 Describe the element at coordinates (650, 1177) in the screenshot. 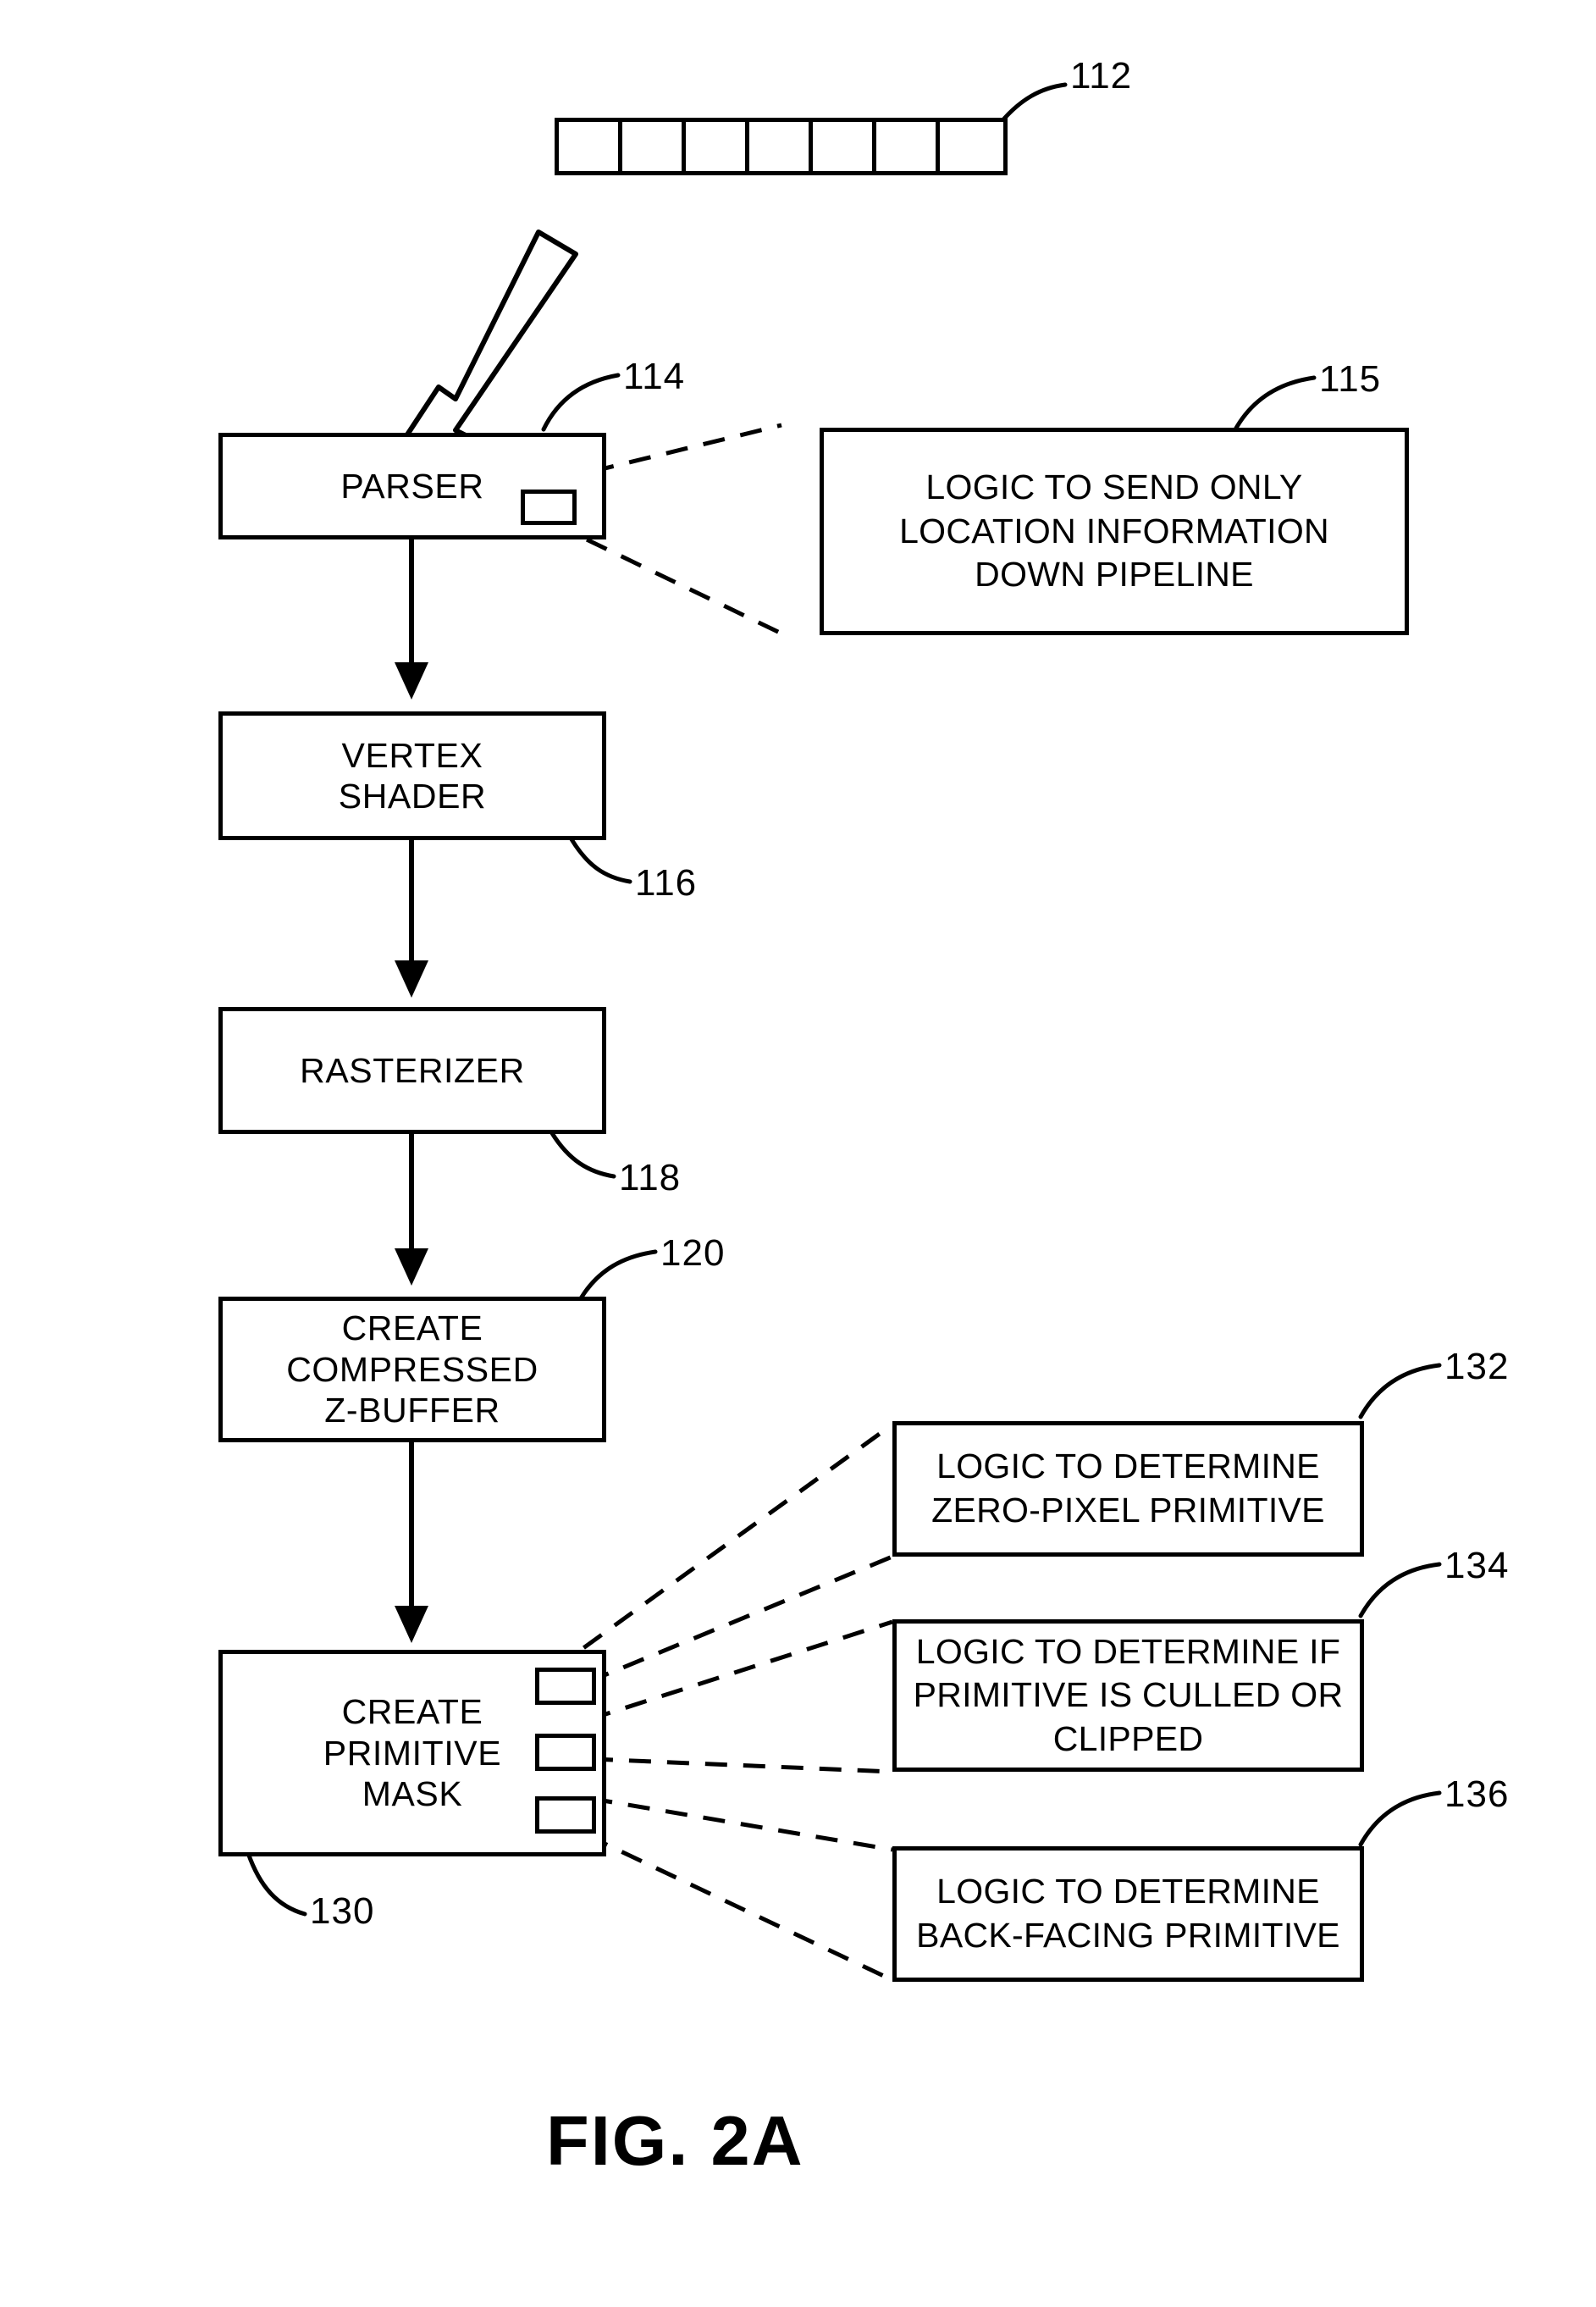

I see `ref-numeral-118: 118` at that location.